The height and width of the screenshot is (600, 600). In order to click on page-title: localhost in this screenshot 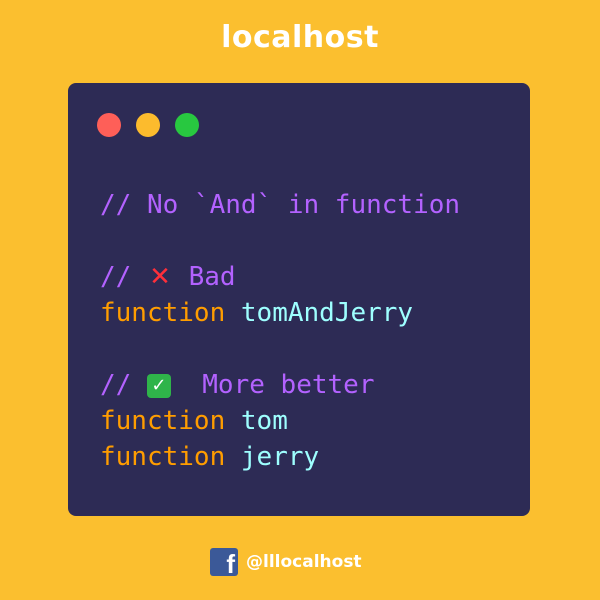, I will do `click(300, 37)`.